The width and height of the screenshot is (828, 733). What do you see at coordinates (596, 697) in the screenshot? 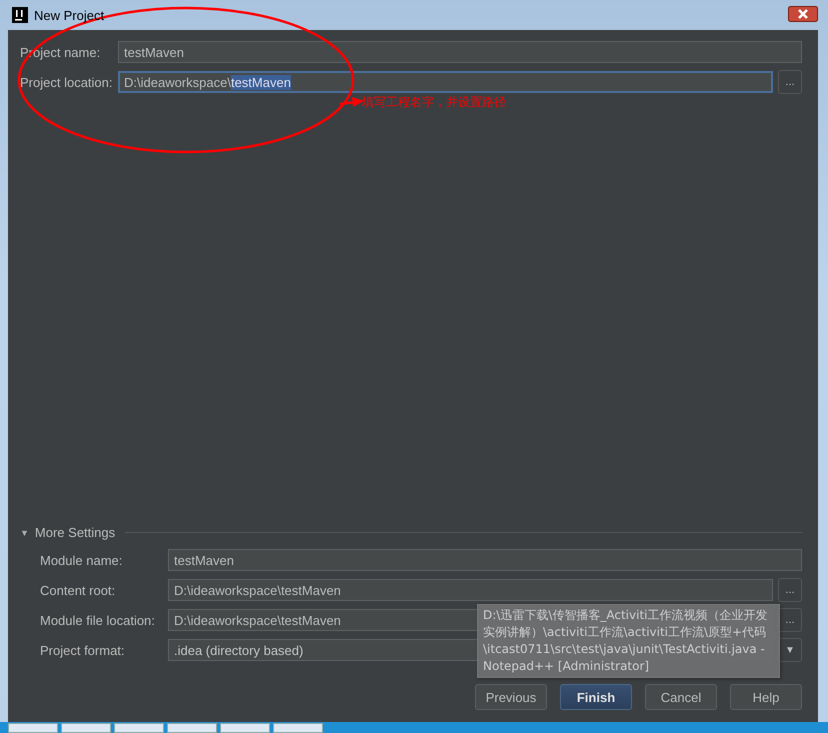
I see `dialog-button: Finish` at bounding box center [596, 697].